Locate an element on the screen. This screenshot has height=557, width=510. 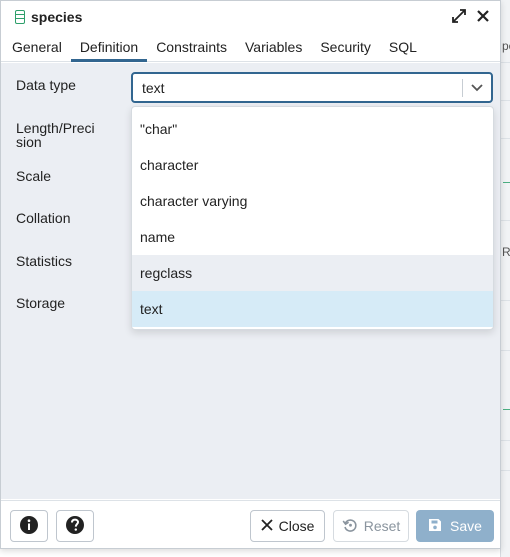
background-header-fragment: pe is located at coordinates (506, 46).